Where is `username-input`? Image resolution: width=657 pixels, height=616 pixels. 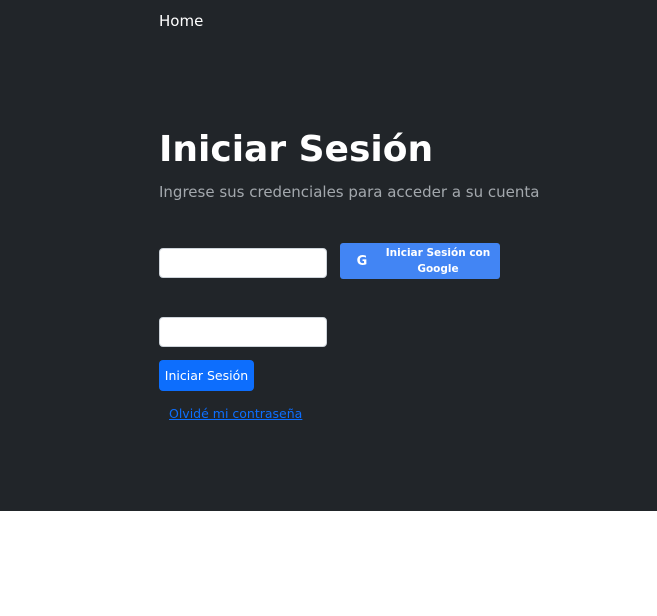
username-input is located at coordinates (243, 263).